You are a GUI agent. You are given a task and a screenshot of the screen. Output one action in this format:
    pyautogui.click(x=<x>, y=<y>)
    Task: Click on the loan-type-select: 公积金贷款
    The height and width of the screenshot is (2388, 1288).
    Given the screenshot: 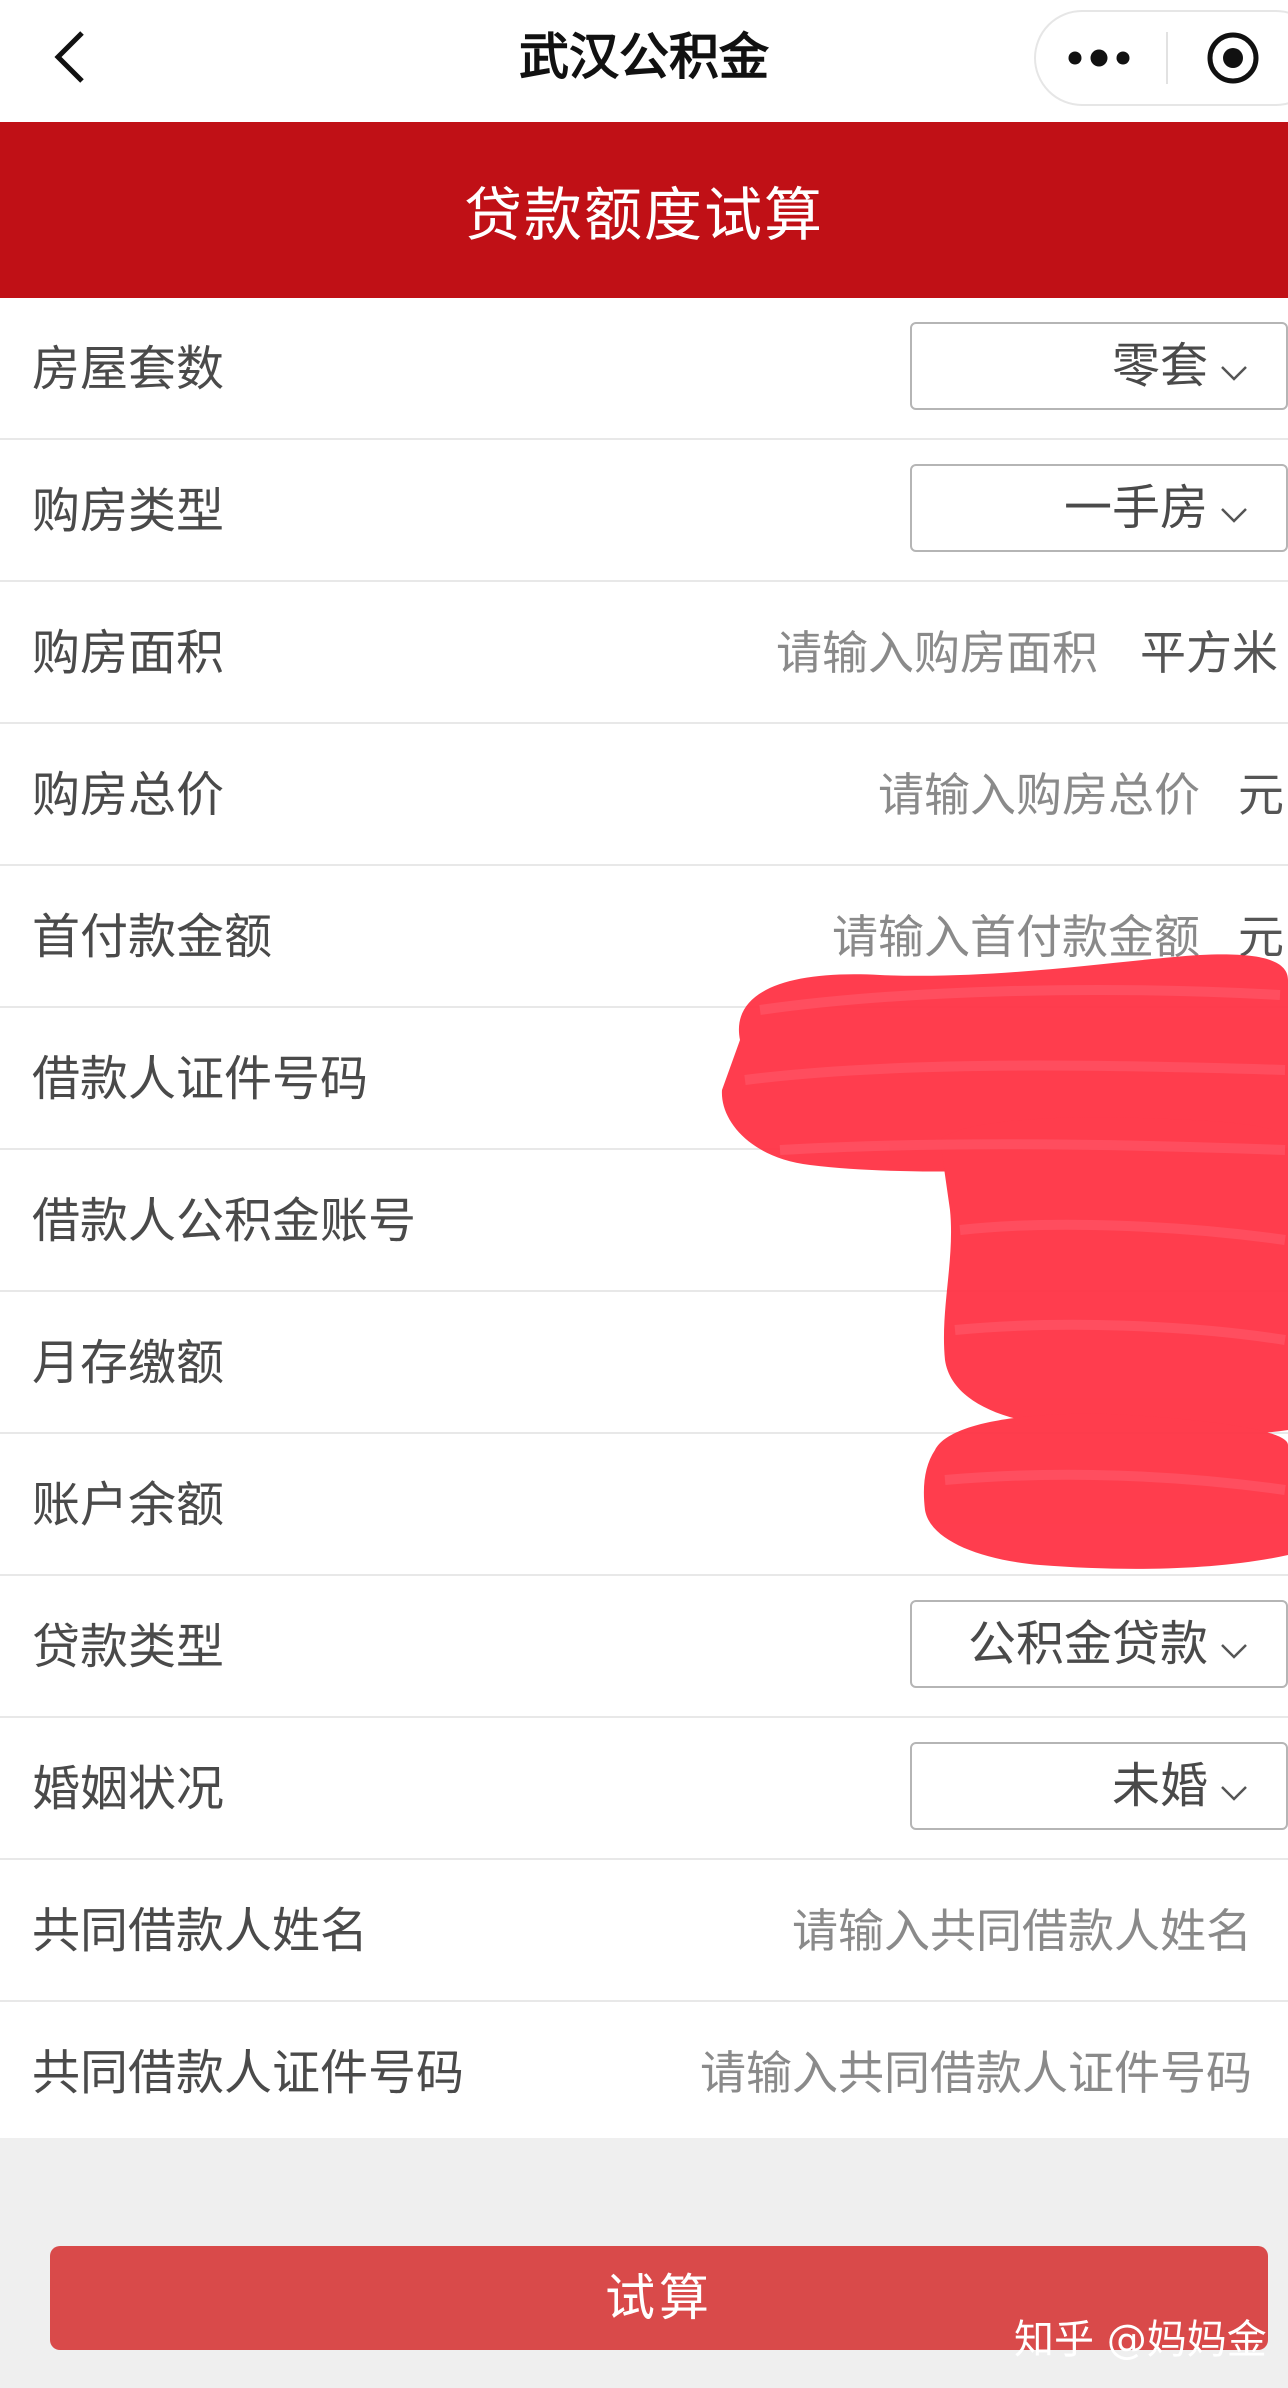 What is the action you would take?
    pyautogui.click(x=1099, y=1644)
    